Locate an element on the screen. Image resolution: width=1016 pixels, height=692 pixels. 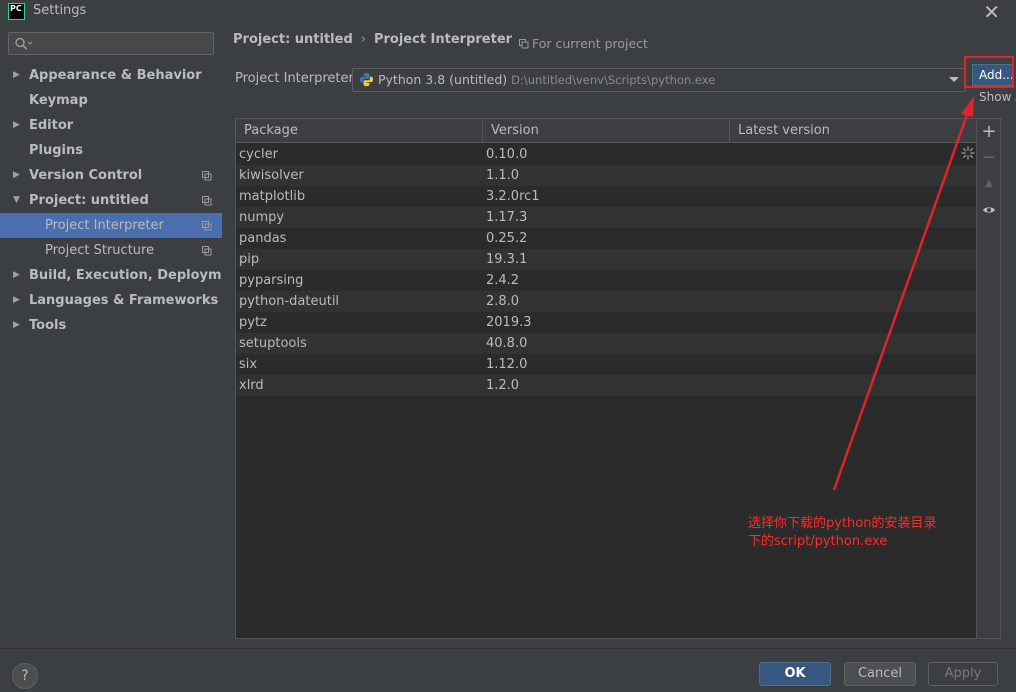
close-window-button: ✕ is located at coordinates (991, 12).